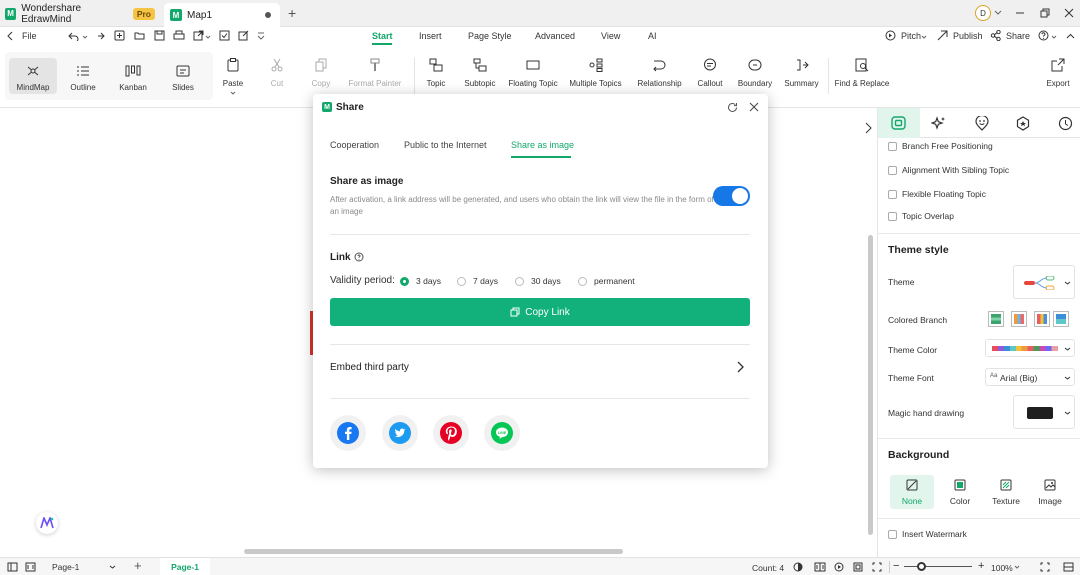 The image size is (1080, 575). What do you see at coordinates (939, 123) in the screenshot?
I see `ai-sparkle-icon` at bounding box center [939, 123].